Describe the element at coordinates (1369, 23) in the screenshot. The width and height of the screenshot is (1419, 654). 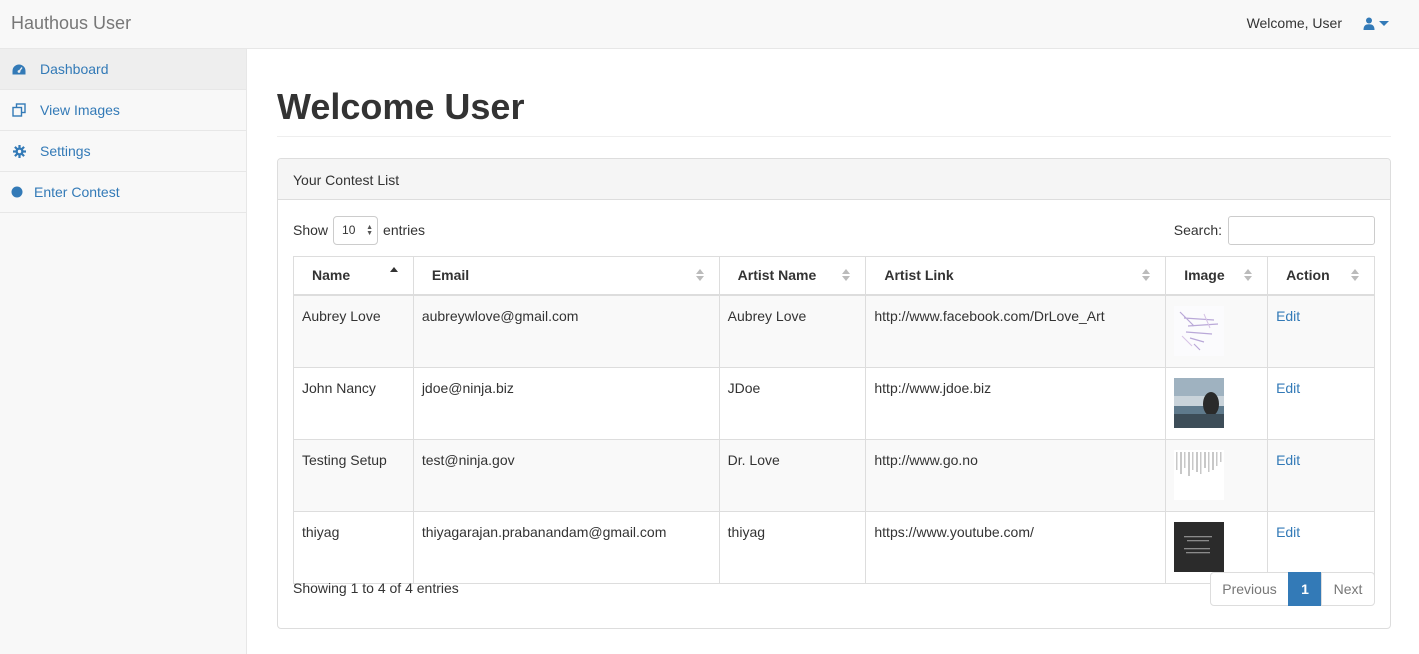
I see `user-icon` at that location.